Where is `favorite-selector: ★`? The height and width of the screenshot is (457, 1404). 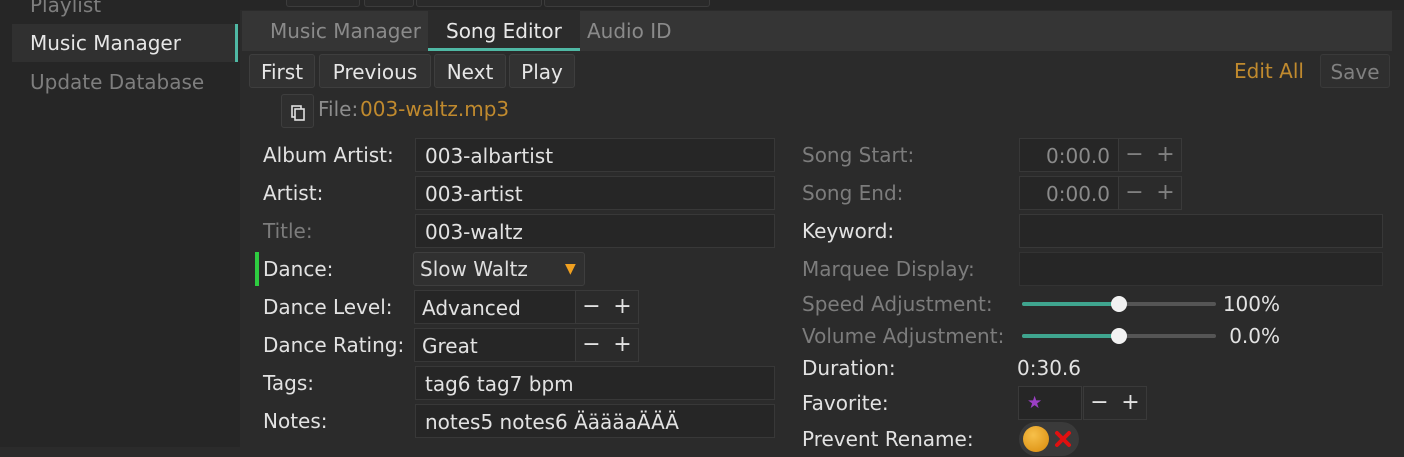
favorite-selector: ★ is located at coordinates (1050, 403).